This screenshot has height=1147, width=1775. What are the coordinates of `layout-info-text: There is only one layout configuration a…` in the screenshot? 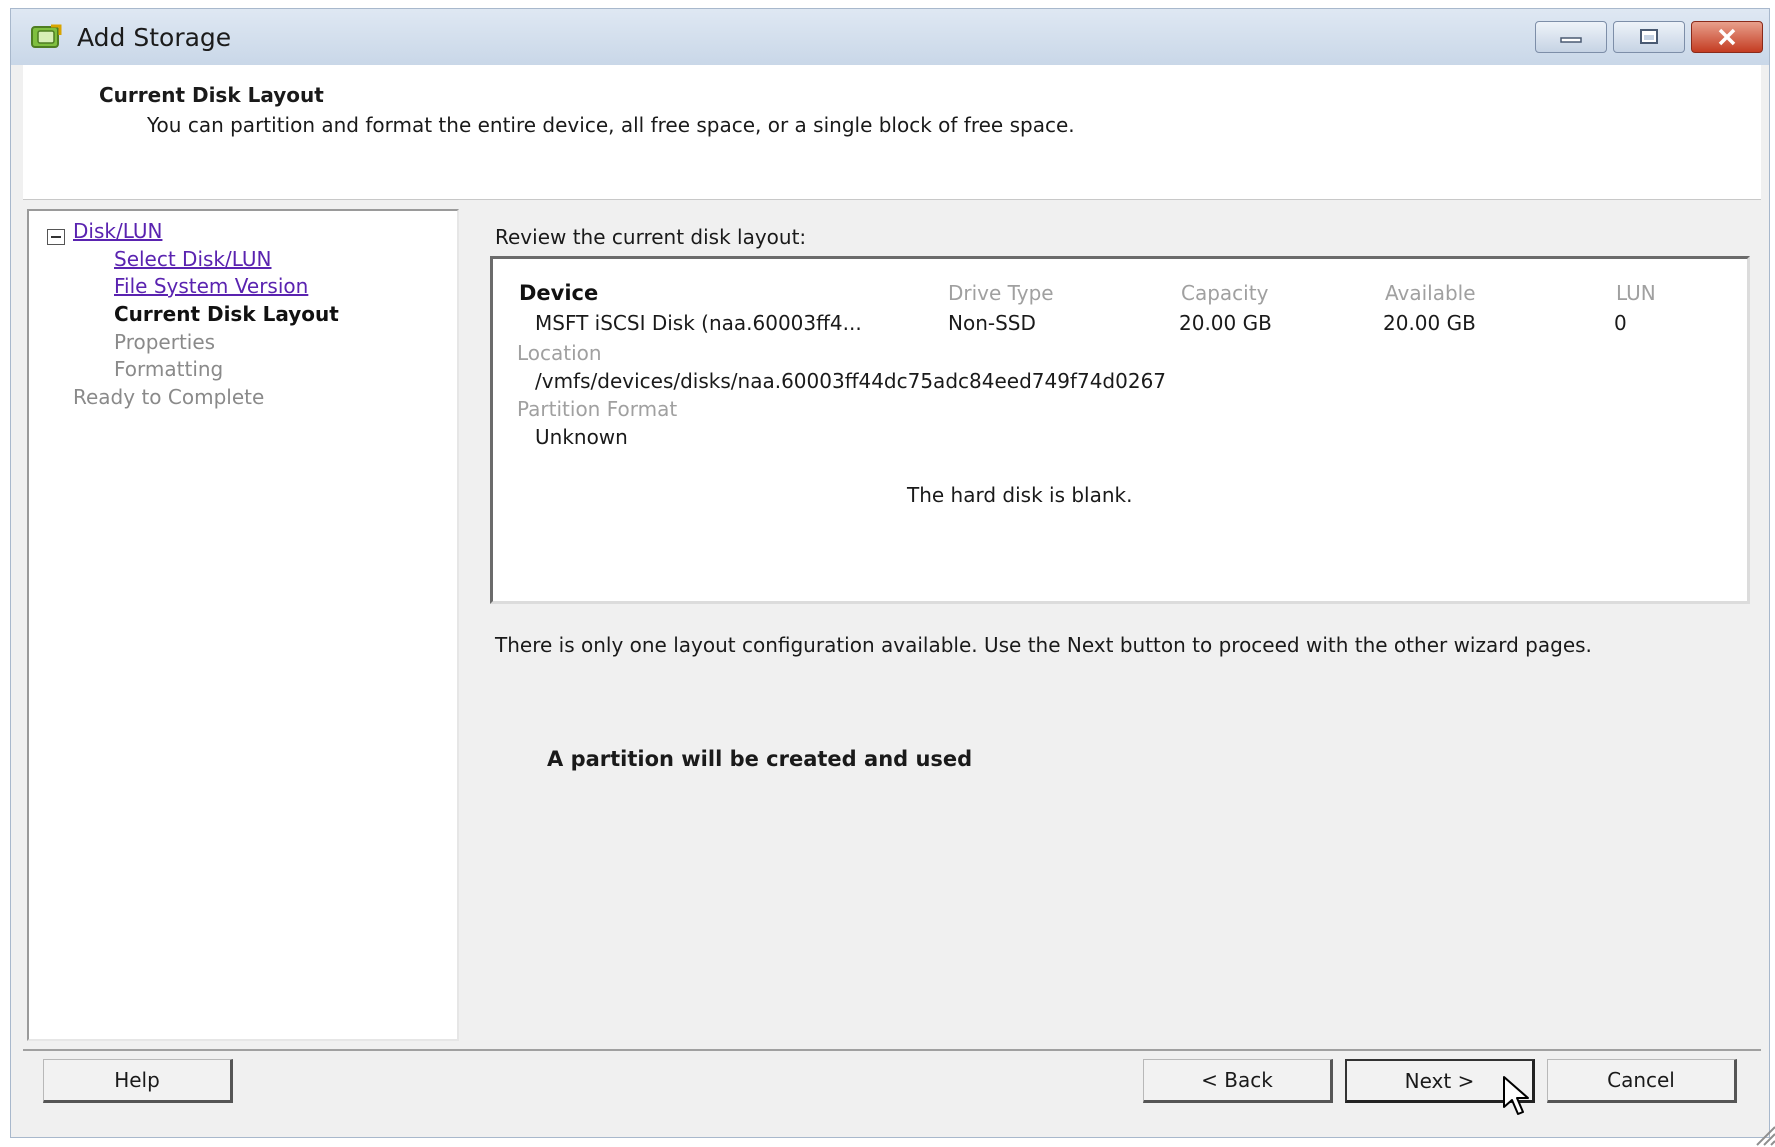 It's located at (1043, 645).